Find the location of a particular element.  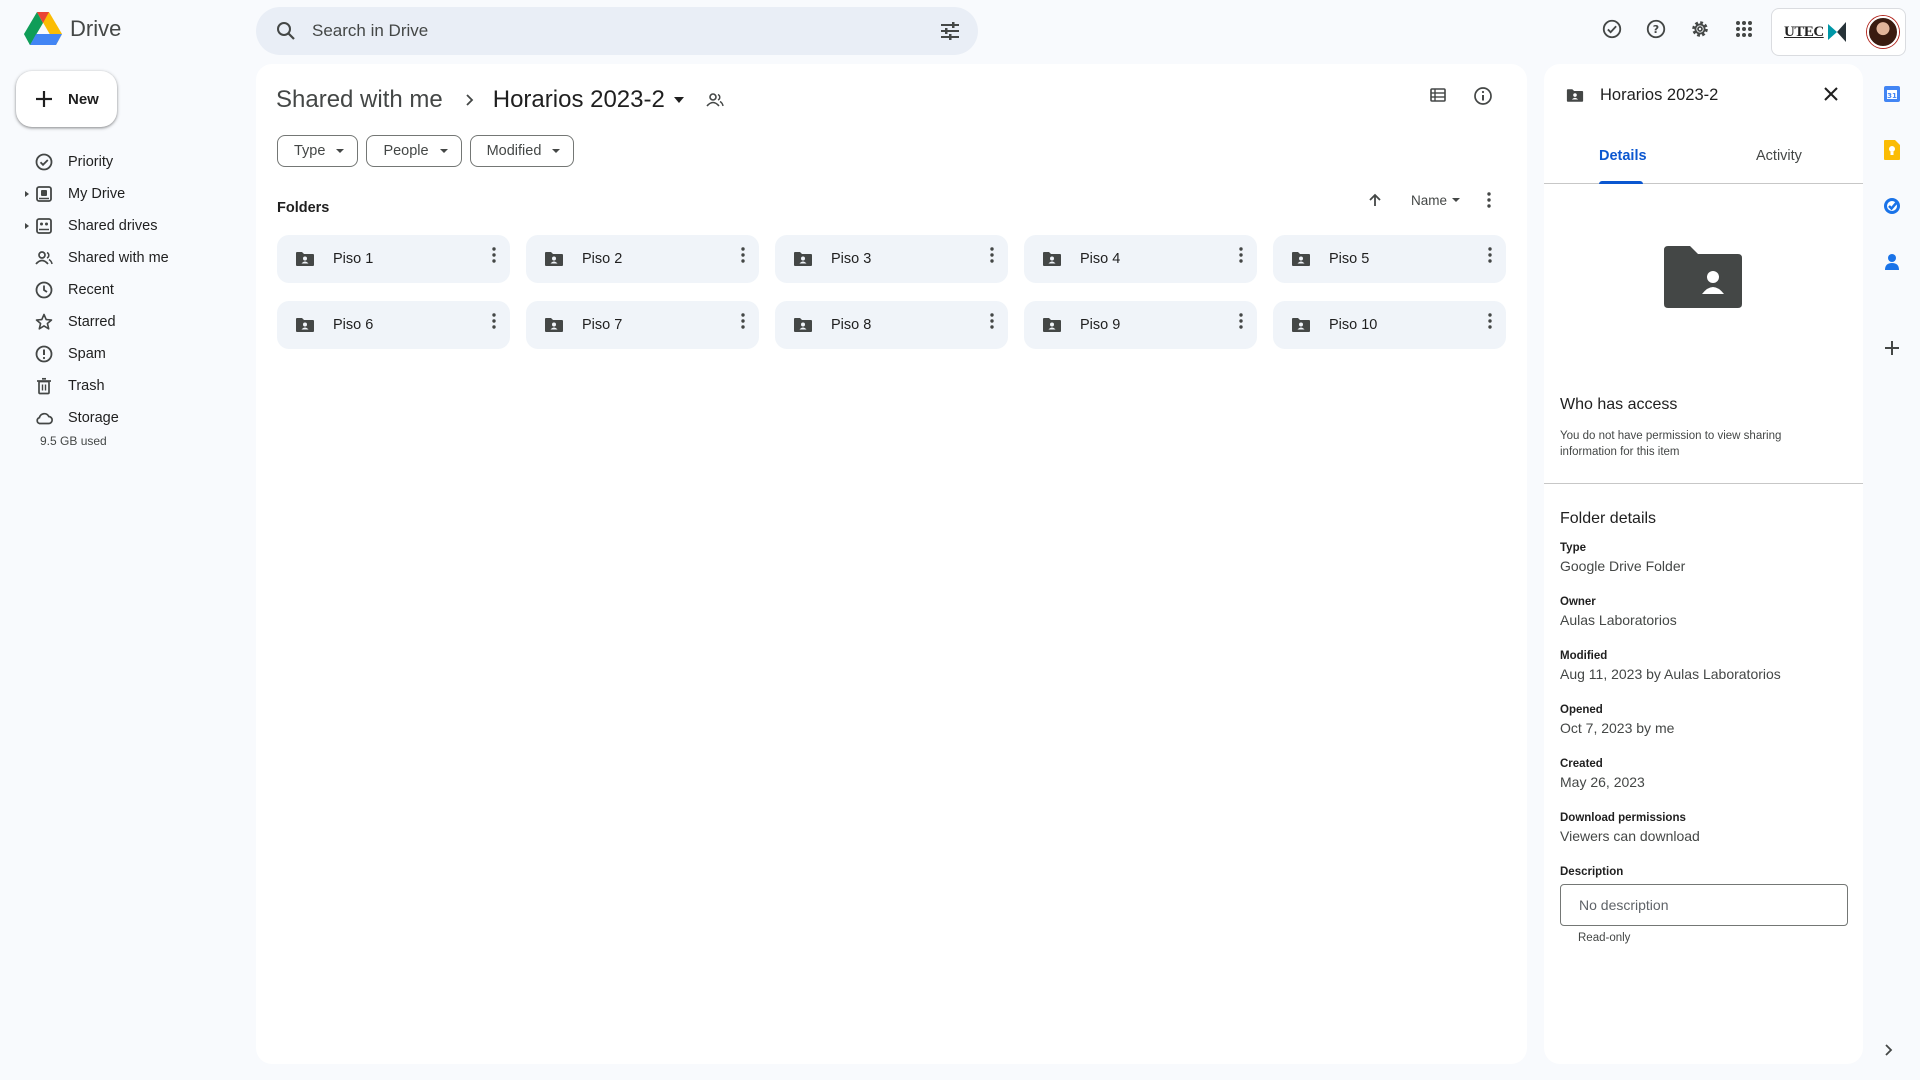

sidebar-item-spam: Spam is located at coordinates (124, 354).